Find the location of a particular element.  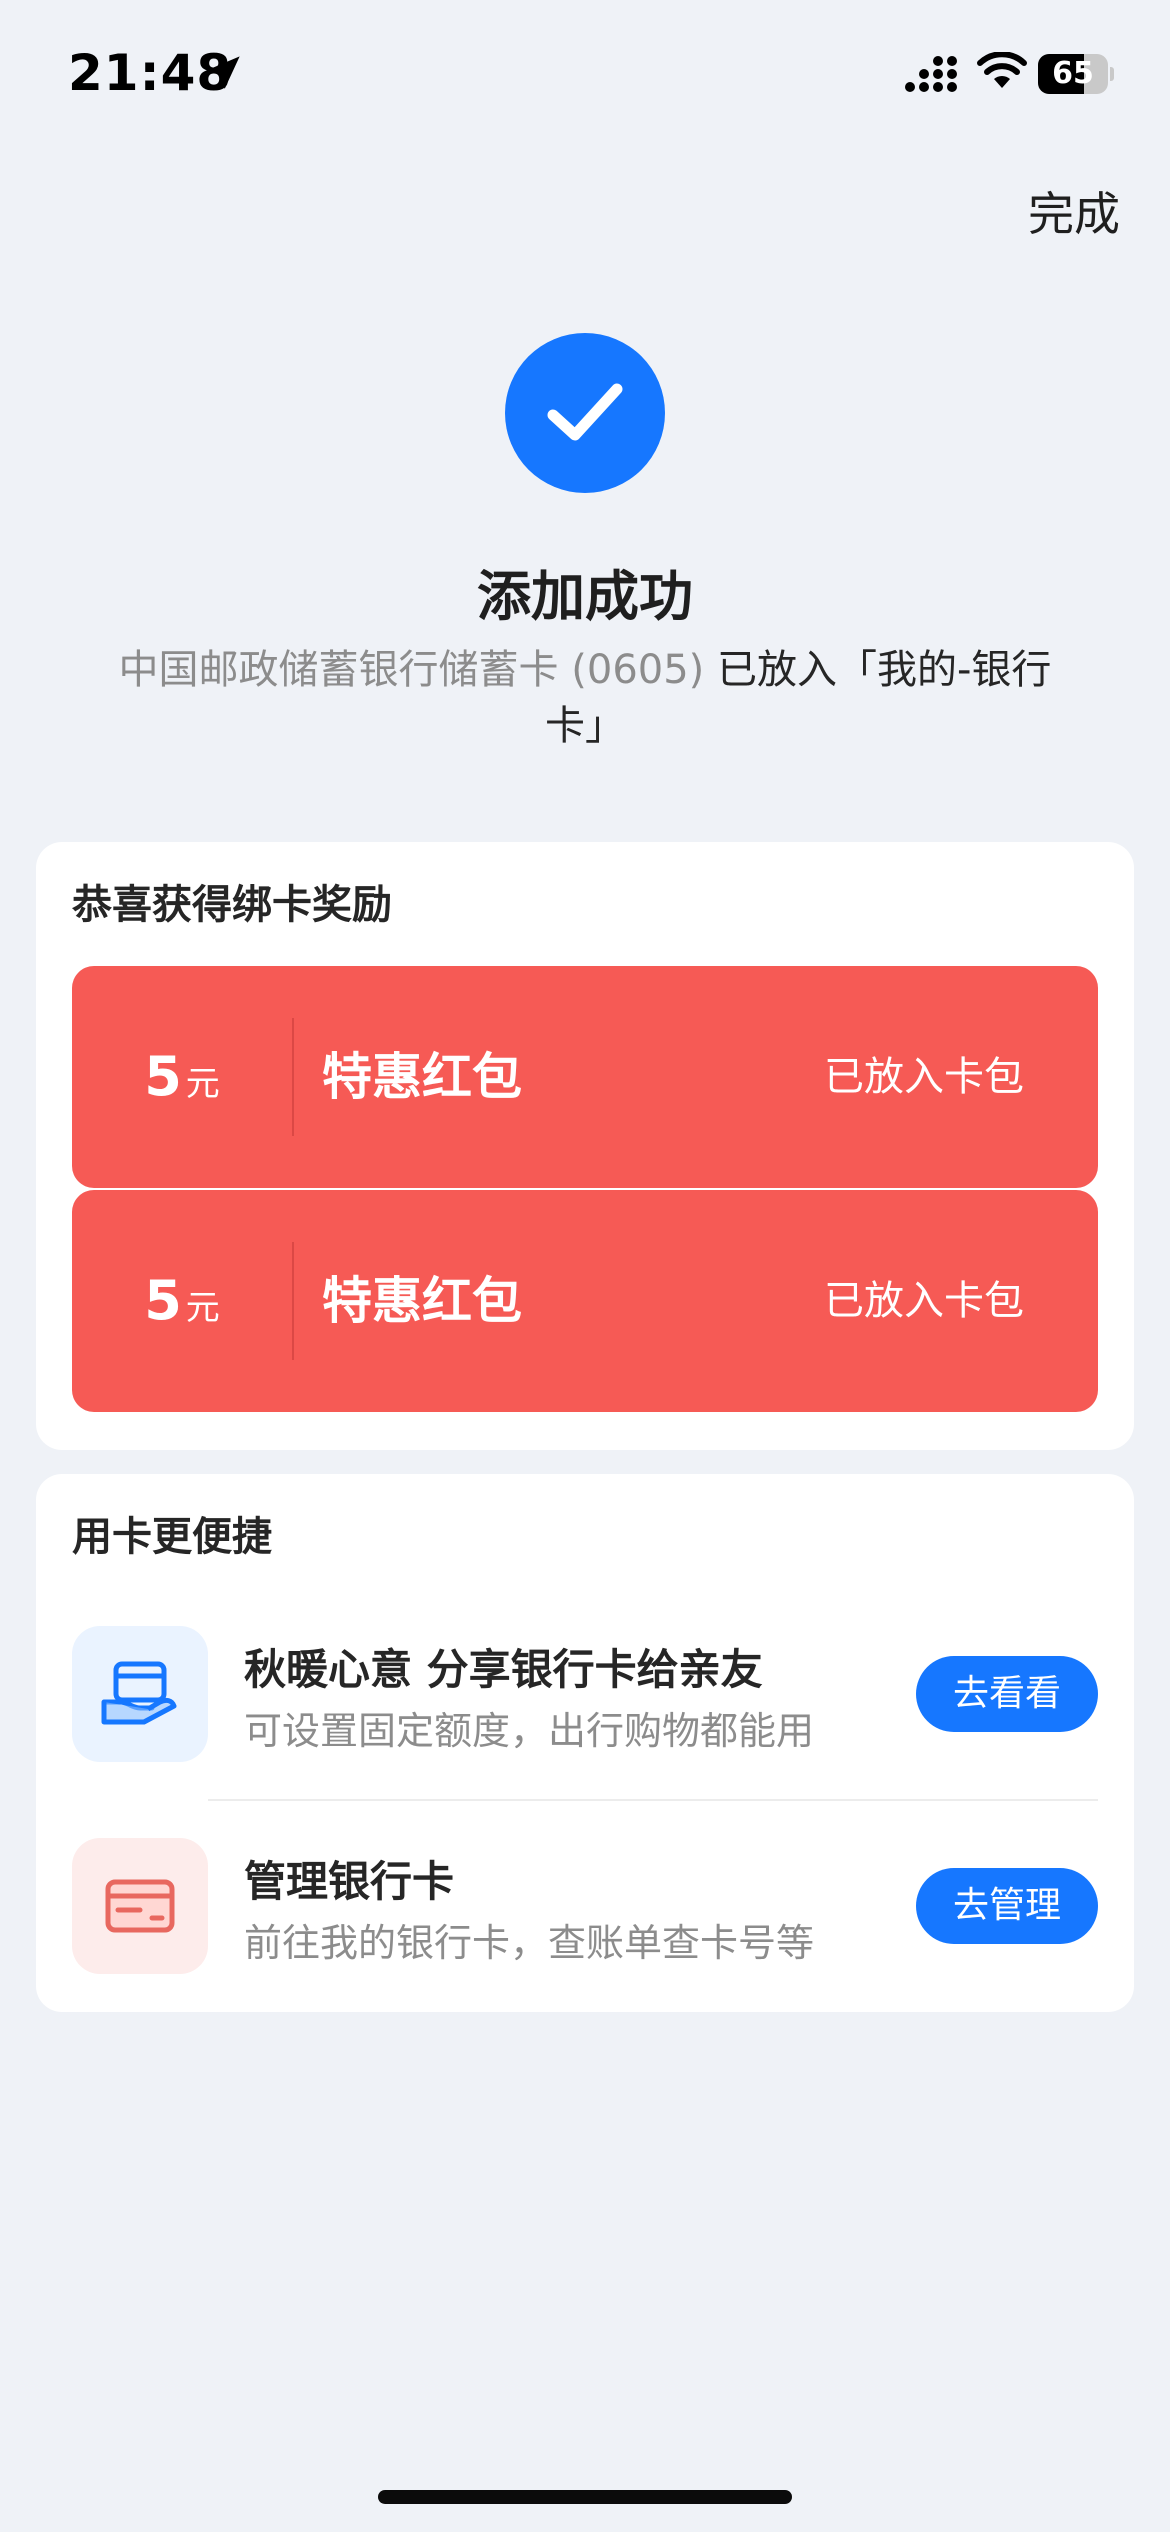

wifi-icon is located at coordinates (1002, 70).